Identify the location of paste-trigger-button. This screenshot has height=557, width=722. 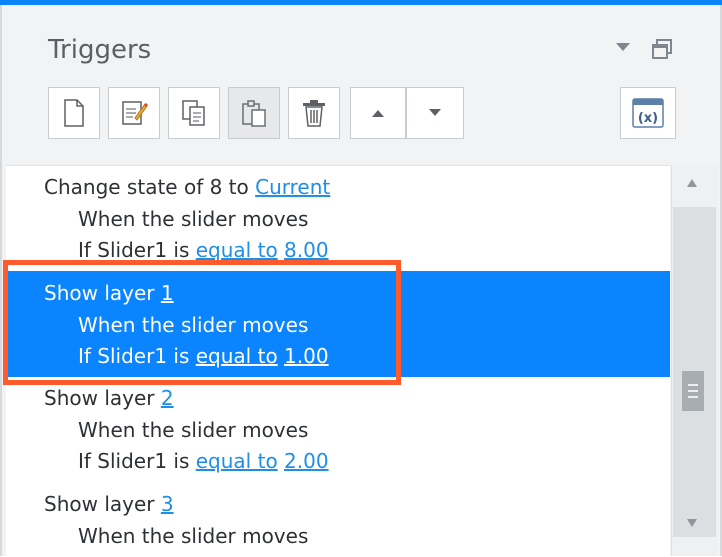
(254, 113).